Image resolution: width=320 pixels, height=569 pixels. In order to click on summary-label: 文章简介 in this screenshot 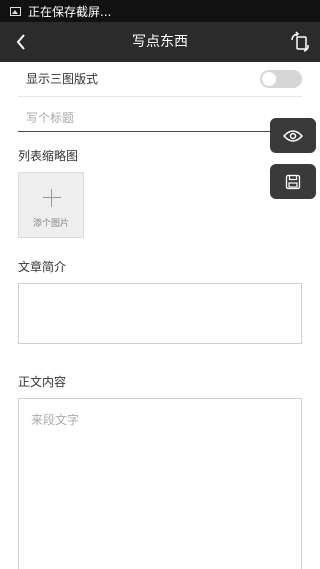, I will do `click(42, 267)`.